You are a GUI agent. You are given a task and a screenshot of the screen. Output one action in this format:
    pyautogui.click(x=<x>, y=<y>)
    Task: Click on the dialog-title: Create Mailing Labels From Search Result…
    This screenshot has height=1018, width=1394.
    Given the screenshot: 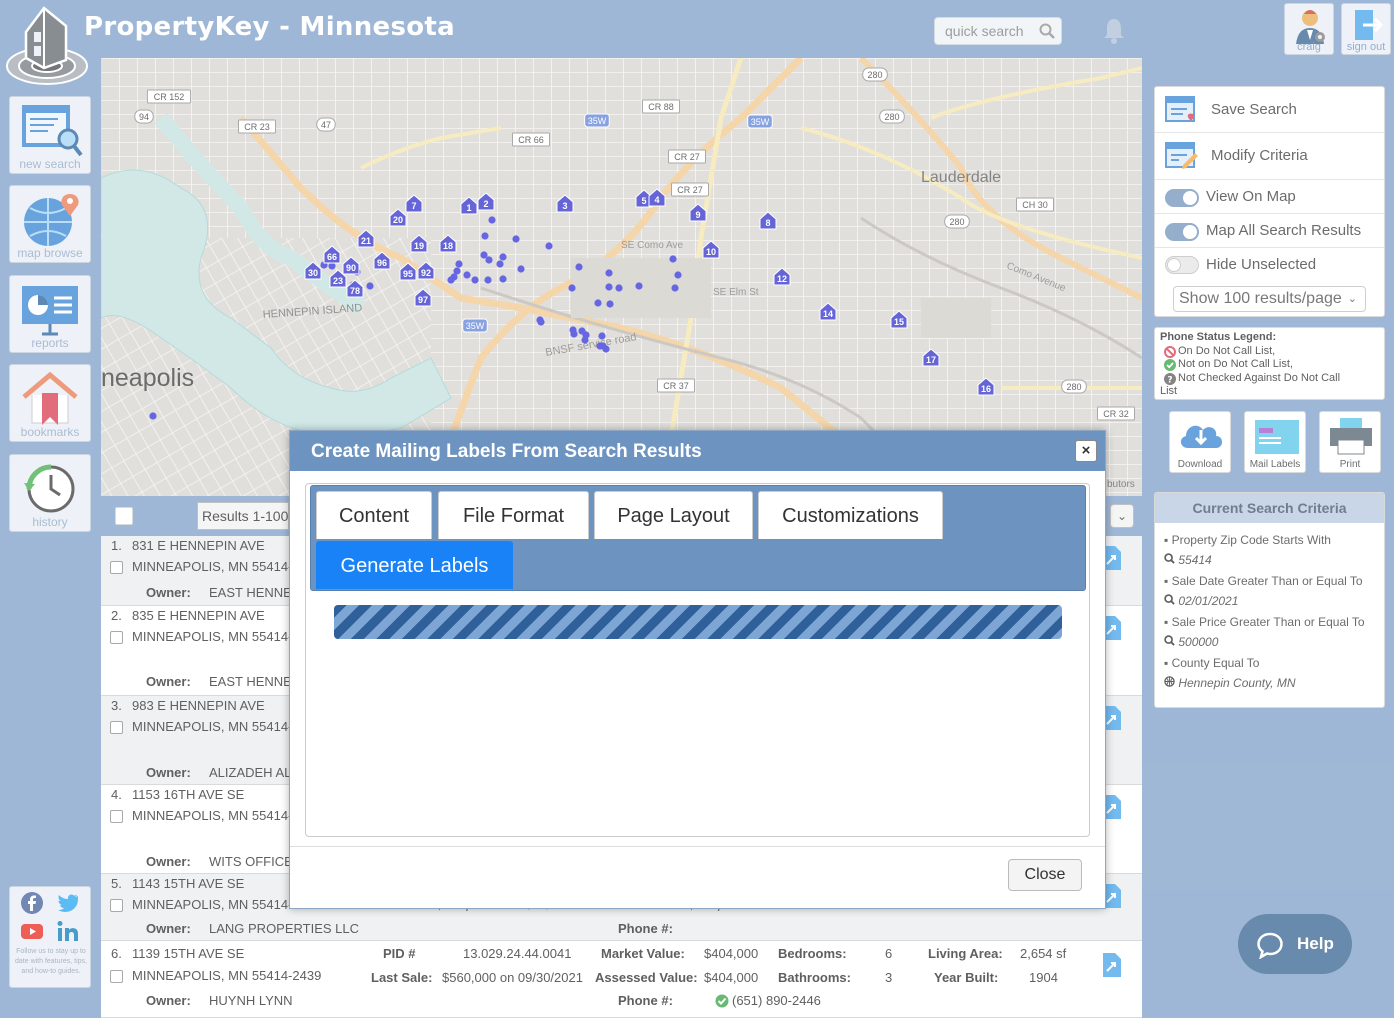 What is the action you would take?
    pyautogui.click(x=506, y=451)
    